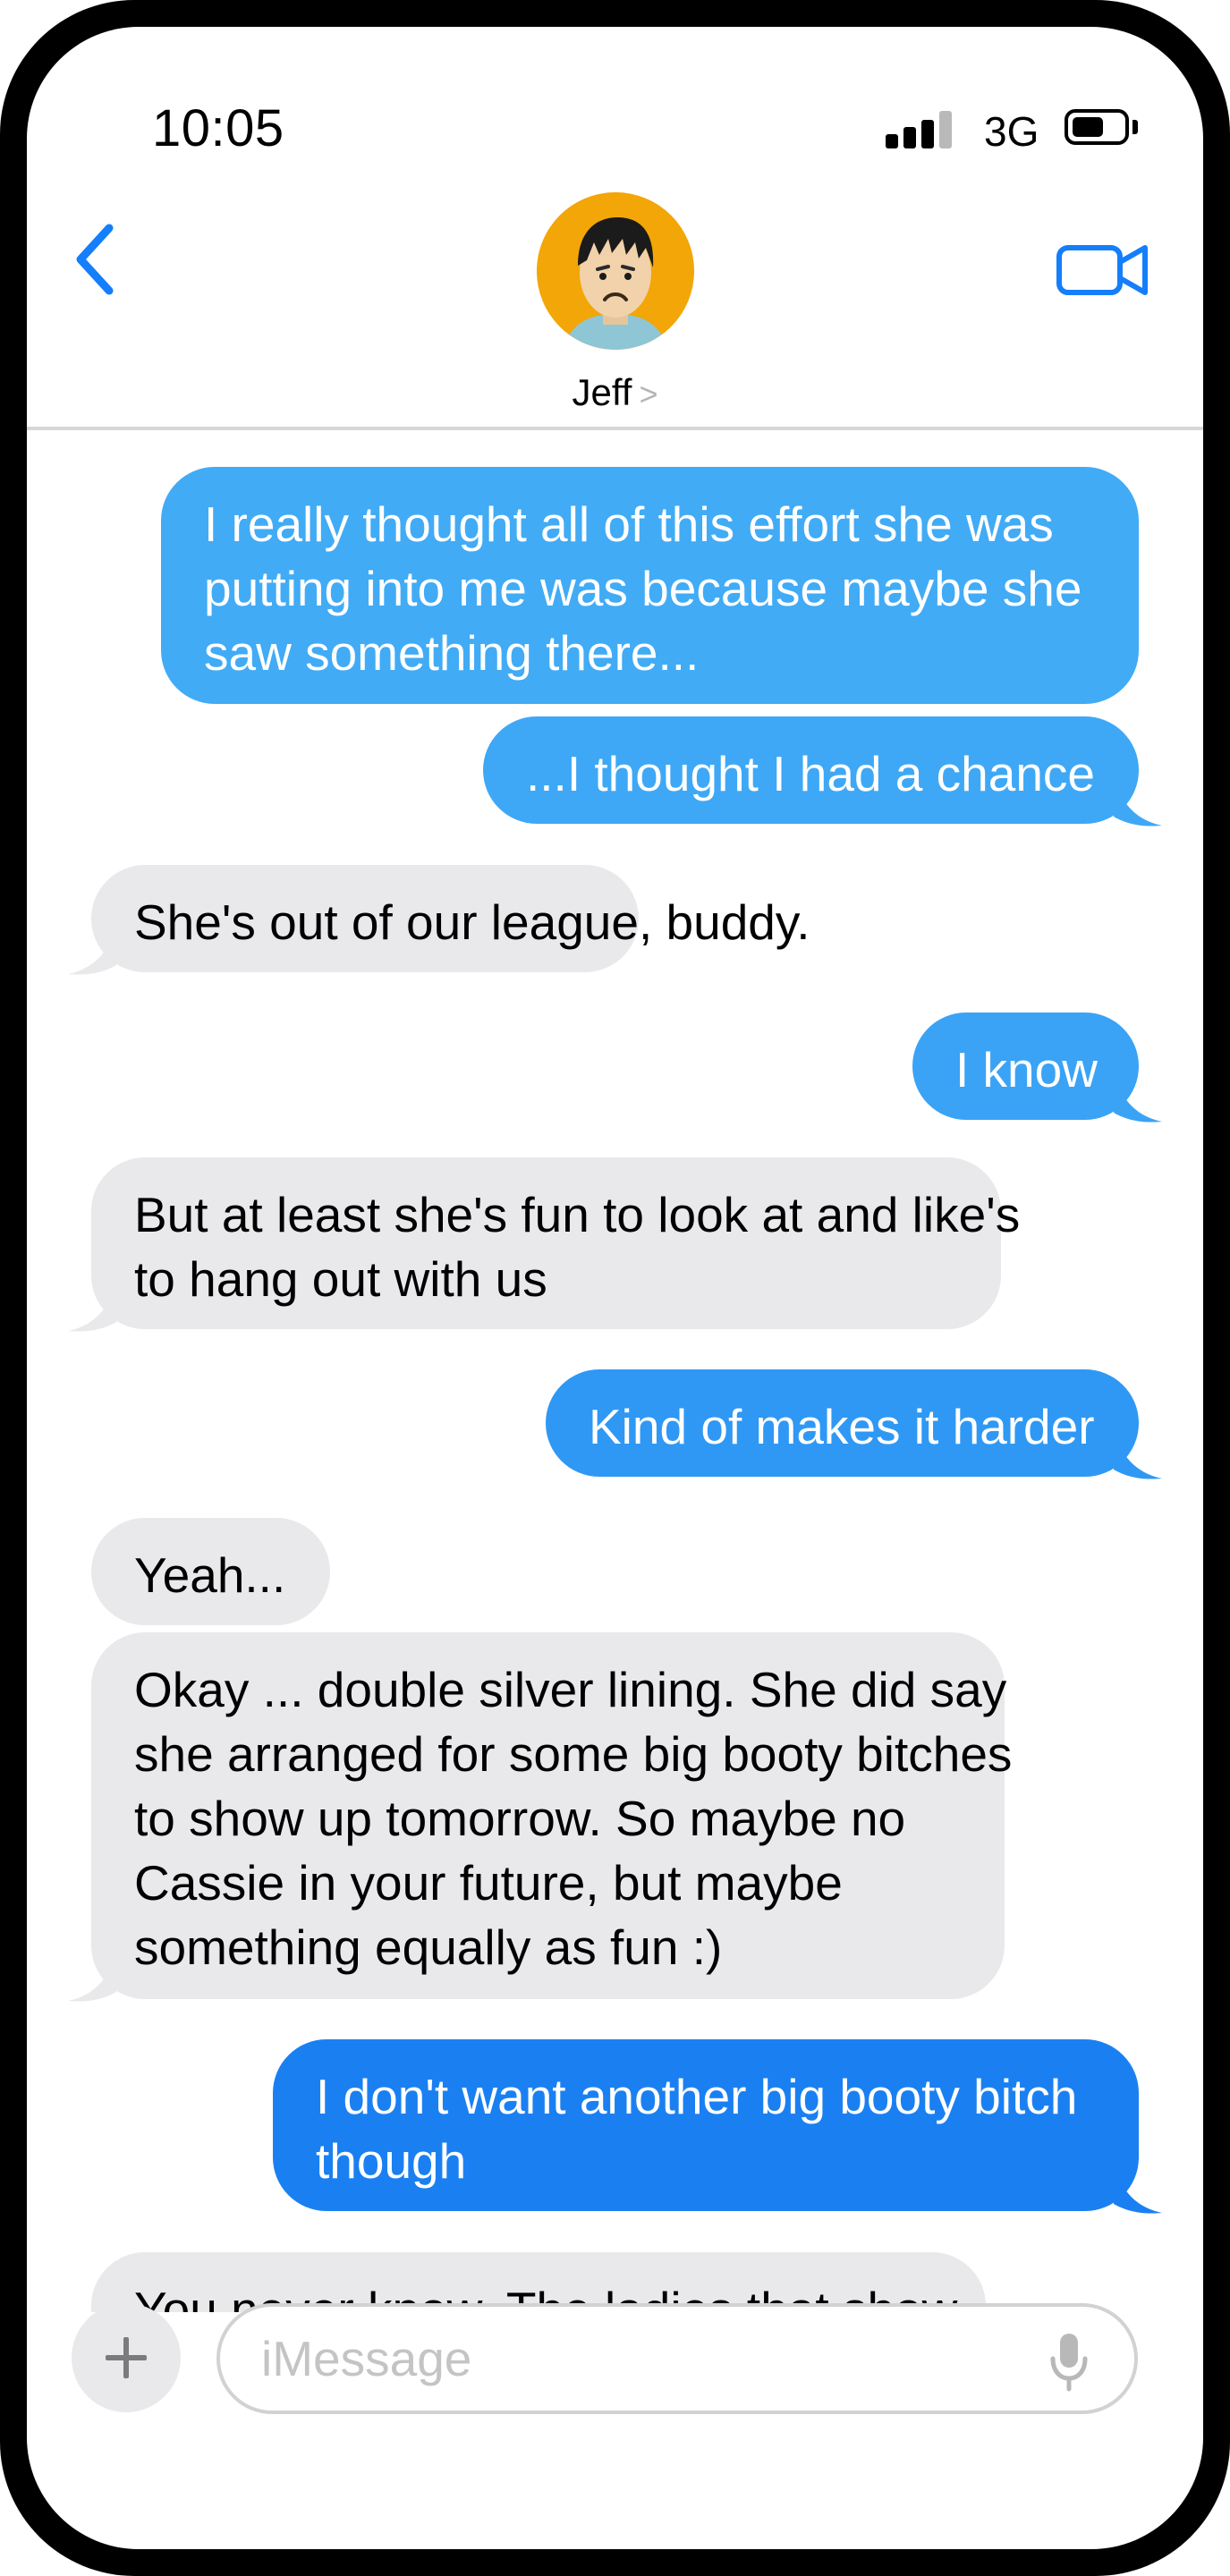 This screenshot has height=2576, width=1230. I want to click on sad-man-avatar, so click(615, 271).